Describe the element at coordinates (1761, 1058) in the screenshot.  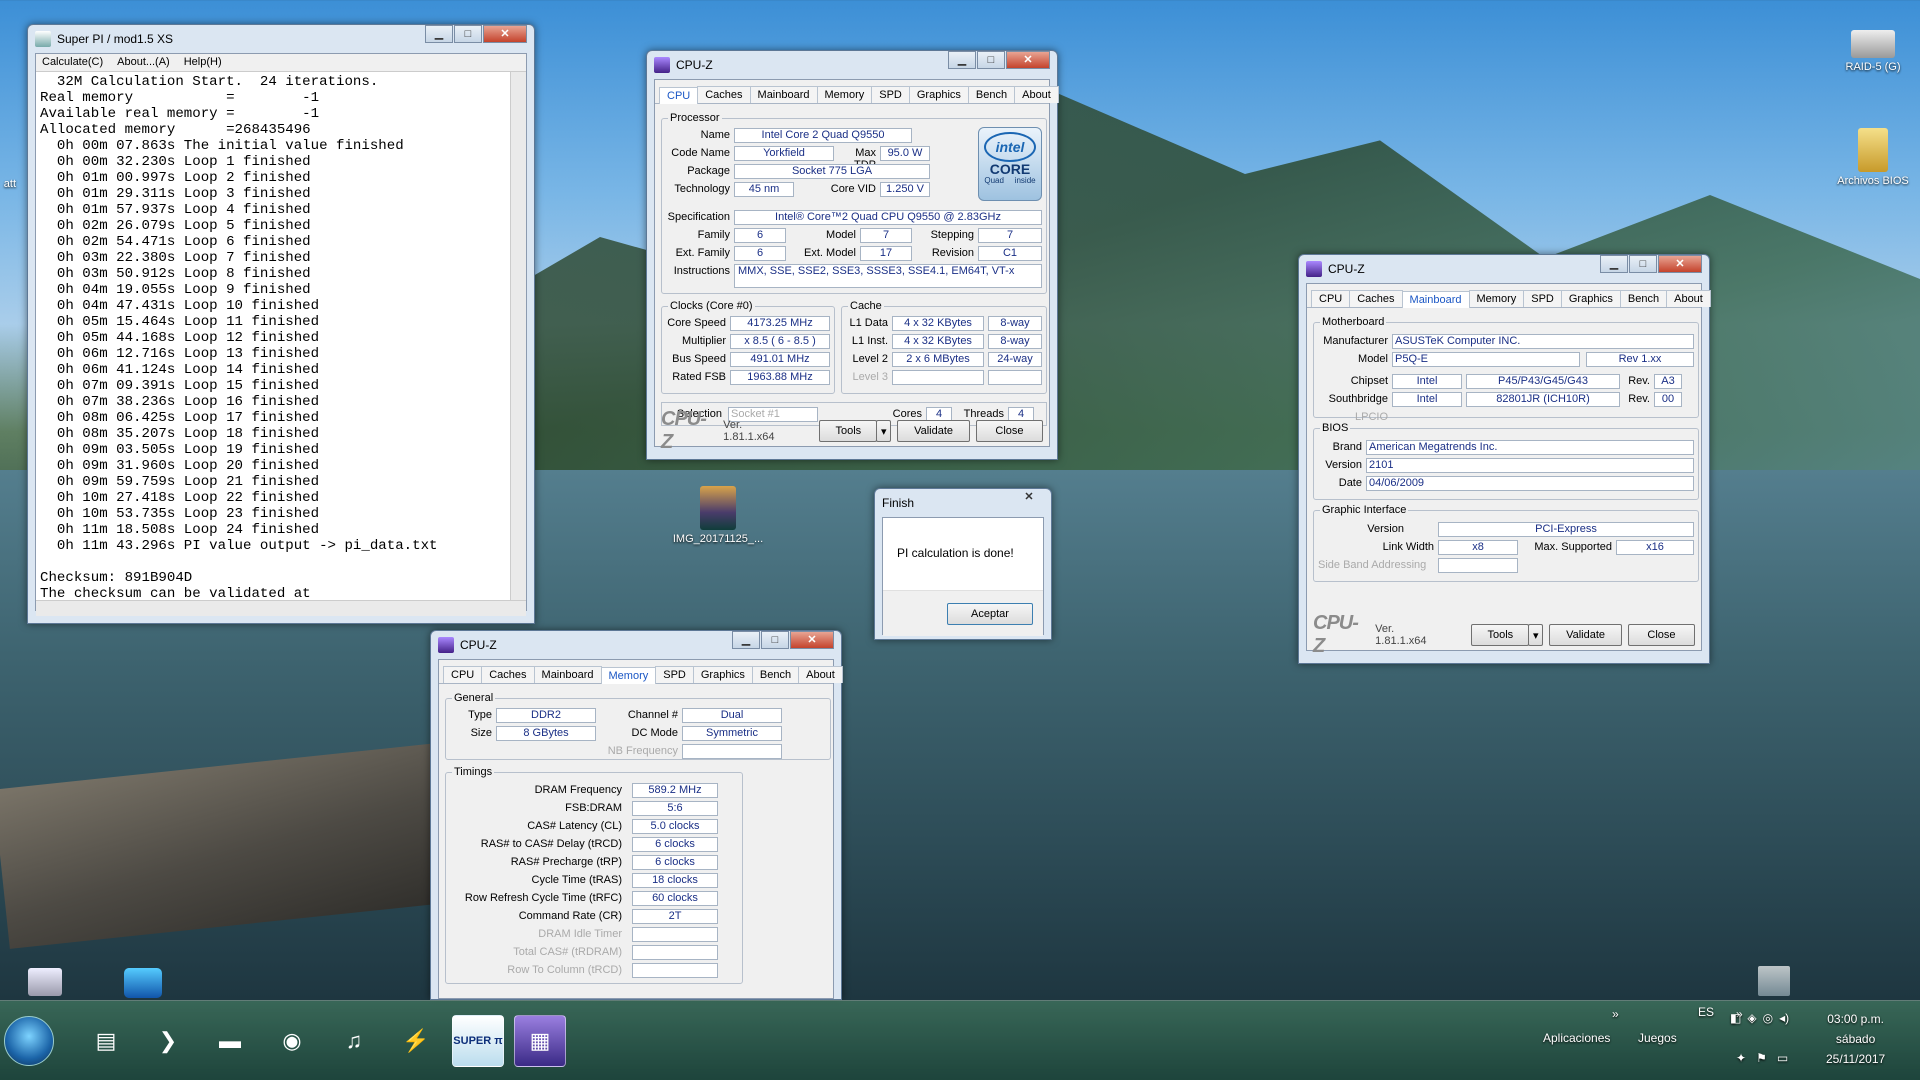
I see `flag-icon: ⚑` at that location.